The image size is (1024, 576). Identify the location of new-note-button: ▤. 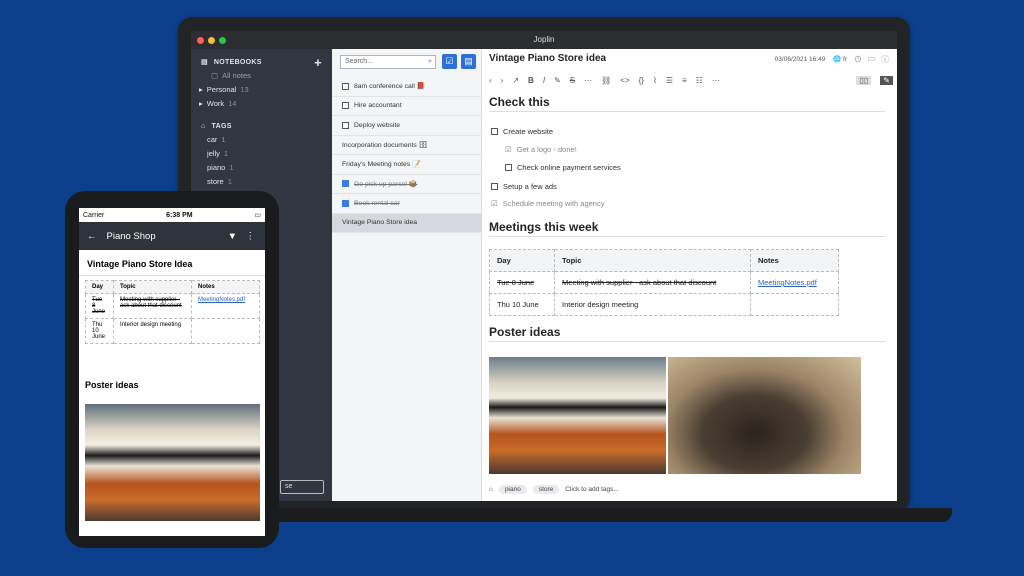
(468, 61).